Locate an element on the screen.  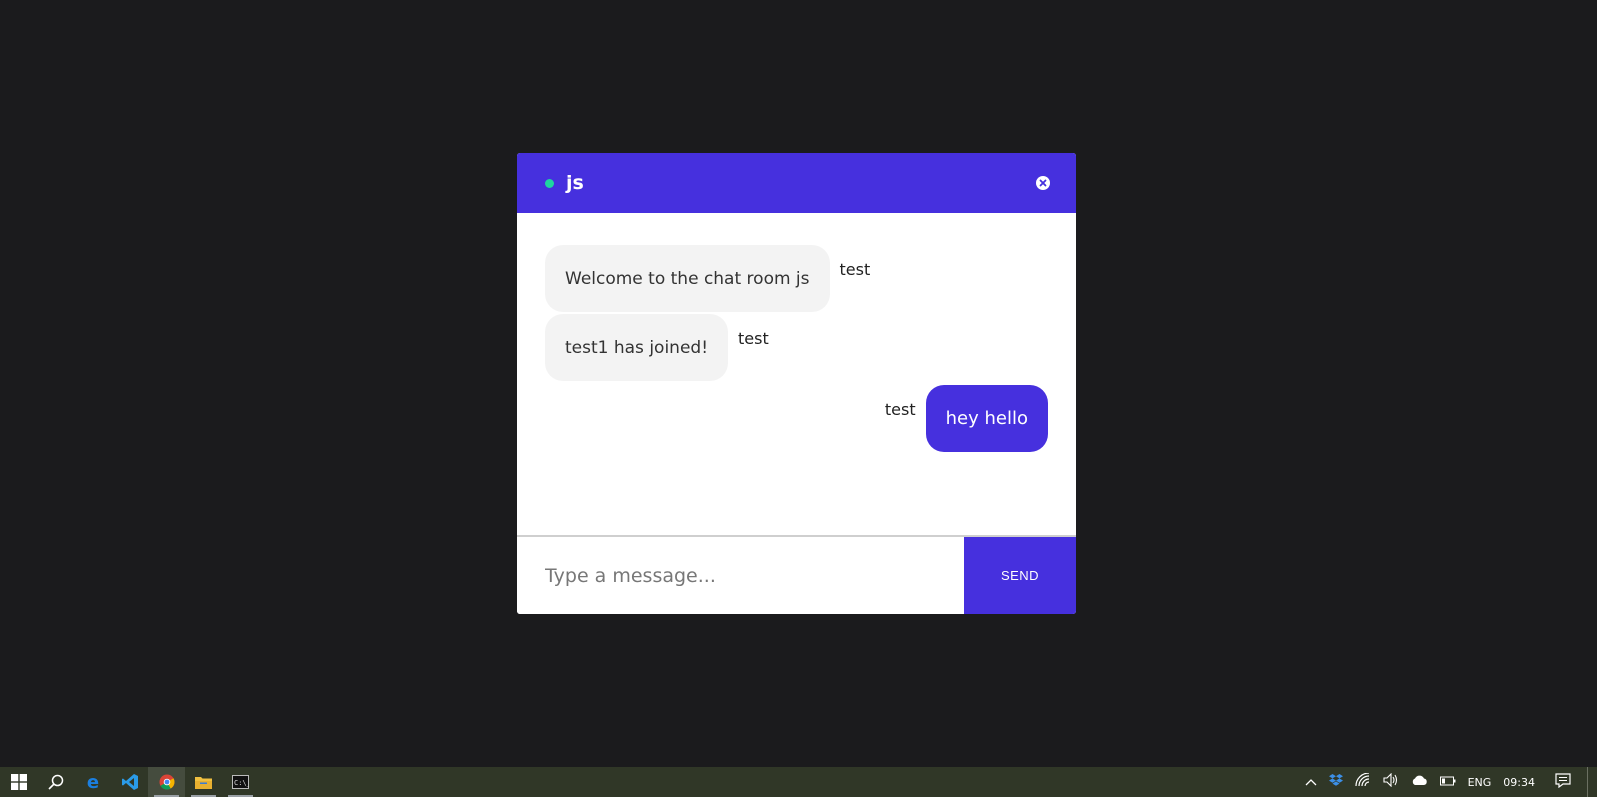
notification-icon is located at coordinates (1563, 782).